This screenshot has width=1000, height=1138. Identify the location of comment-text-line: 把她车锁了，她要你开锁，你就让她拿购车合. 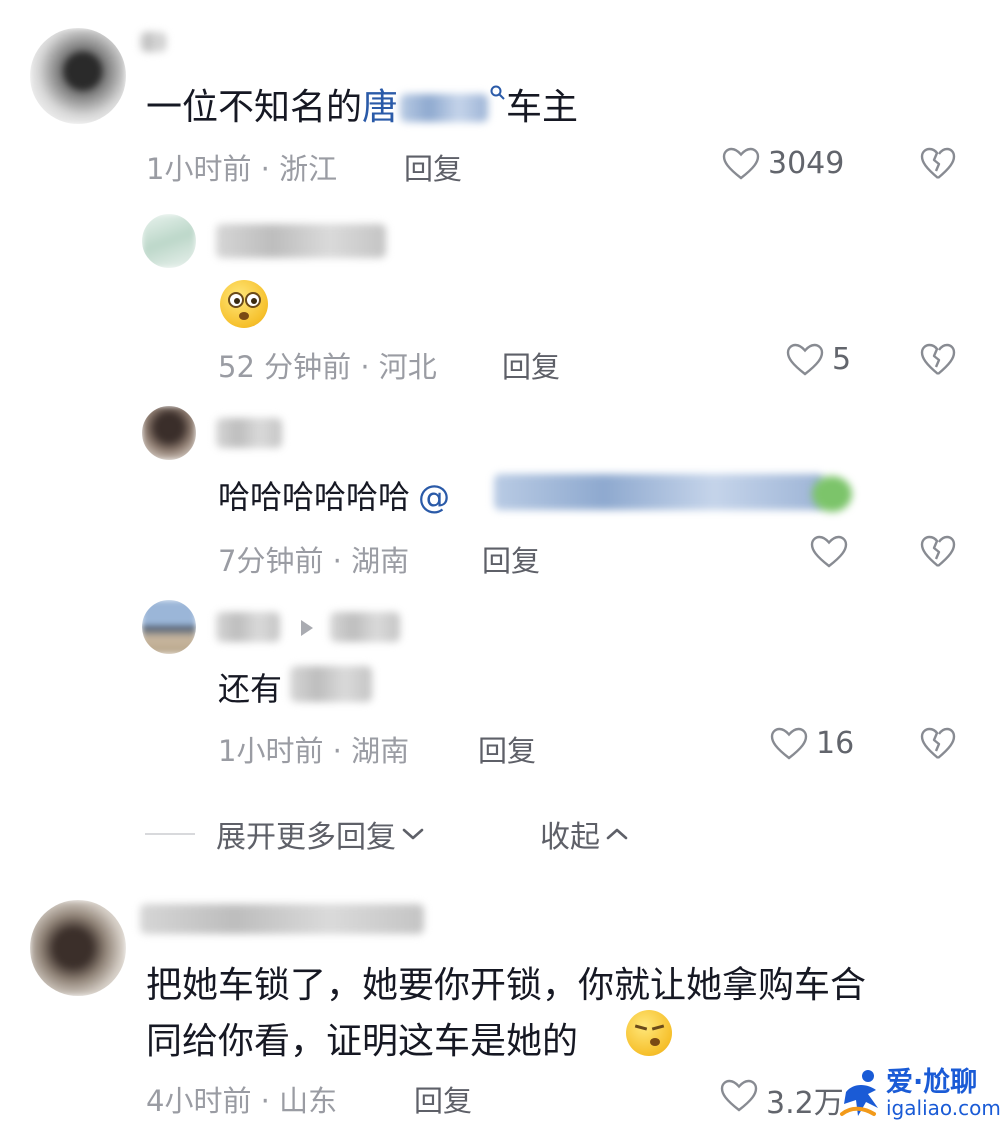
(506, 985).